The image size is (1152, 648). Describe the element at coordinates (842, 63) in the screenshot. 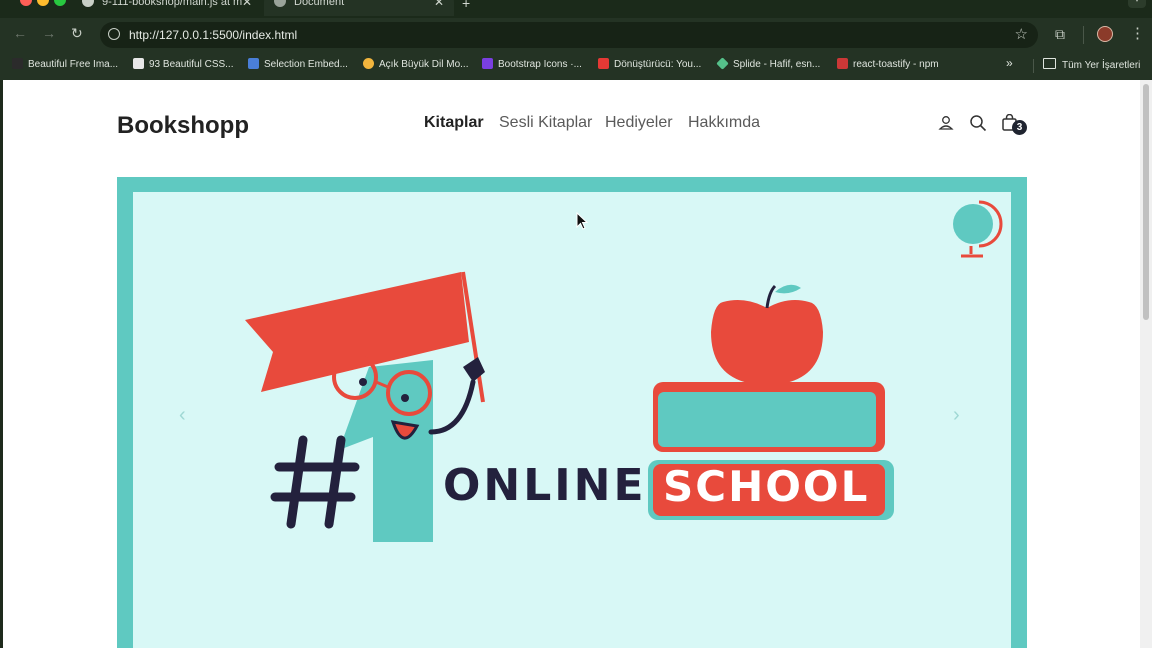

I see `npm-icon` at that location.